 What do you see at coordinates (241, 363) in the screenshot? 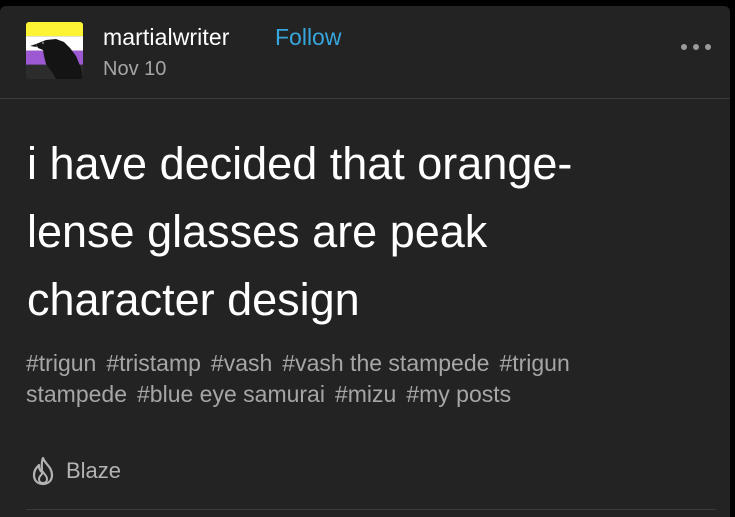
I see `tag: #vash` at bounding box center [241, 363].